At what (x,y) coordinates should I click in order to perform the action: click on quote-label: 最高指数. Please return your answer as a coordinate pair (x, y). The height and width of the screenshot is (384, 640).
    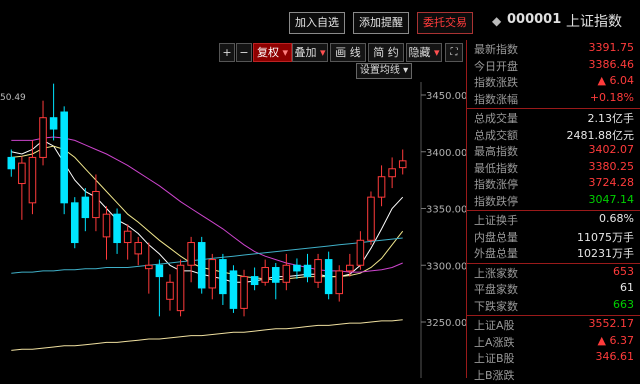
    Looking at the image, I should click on (496, 151).